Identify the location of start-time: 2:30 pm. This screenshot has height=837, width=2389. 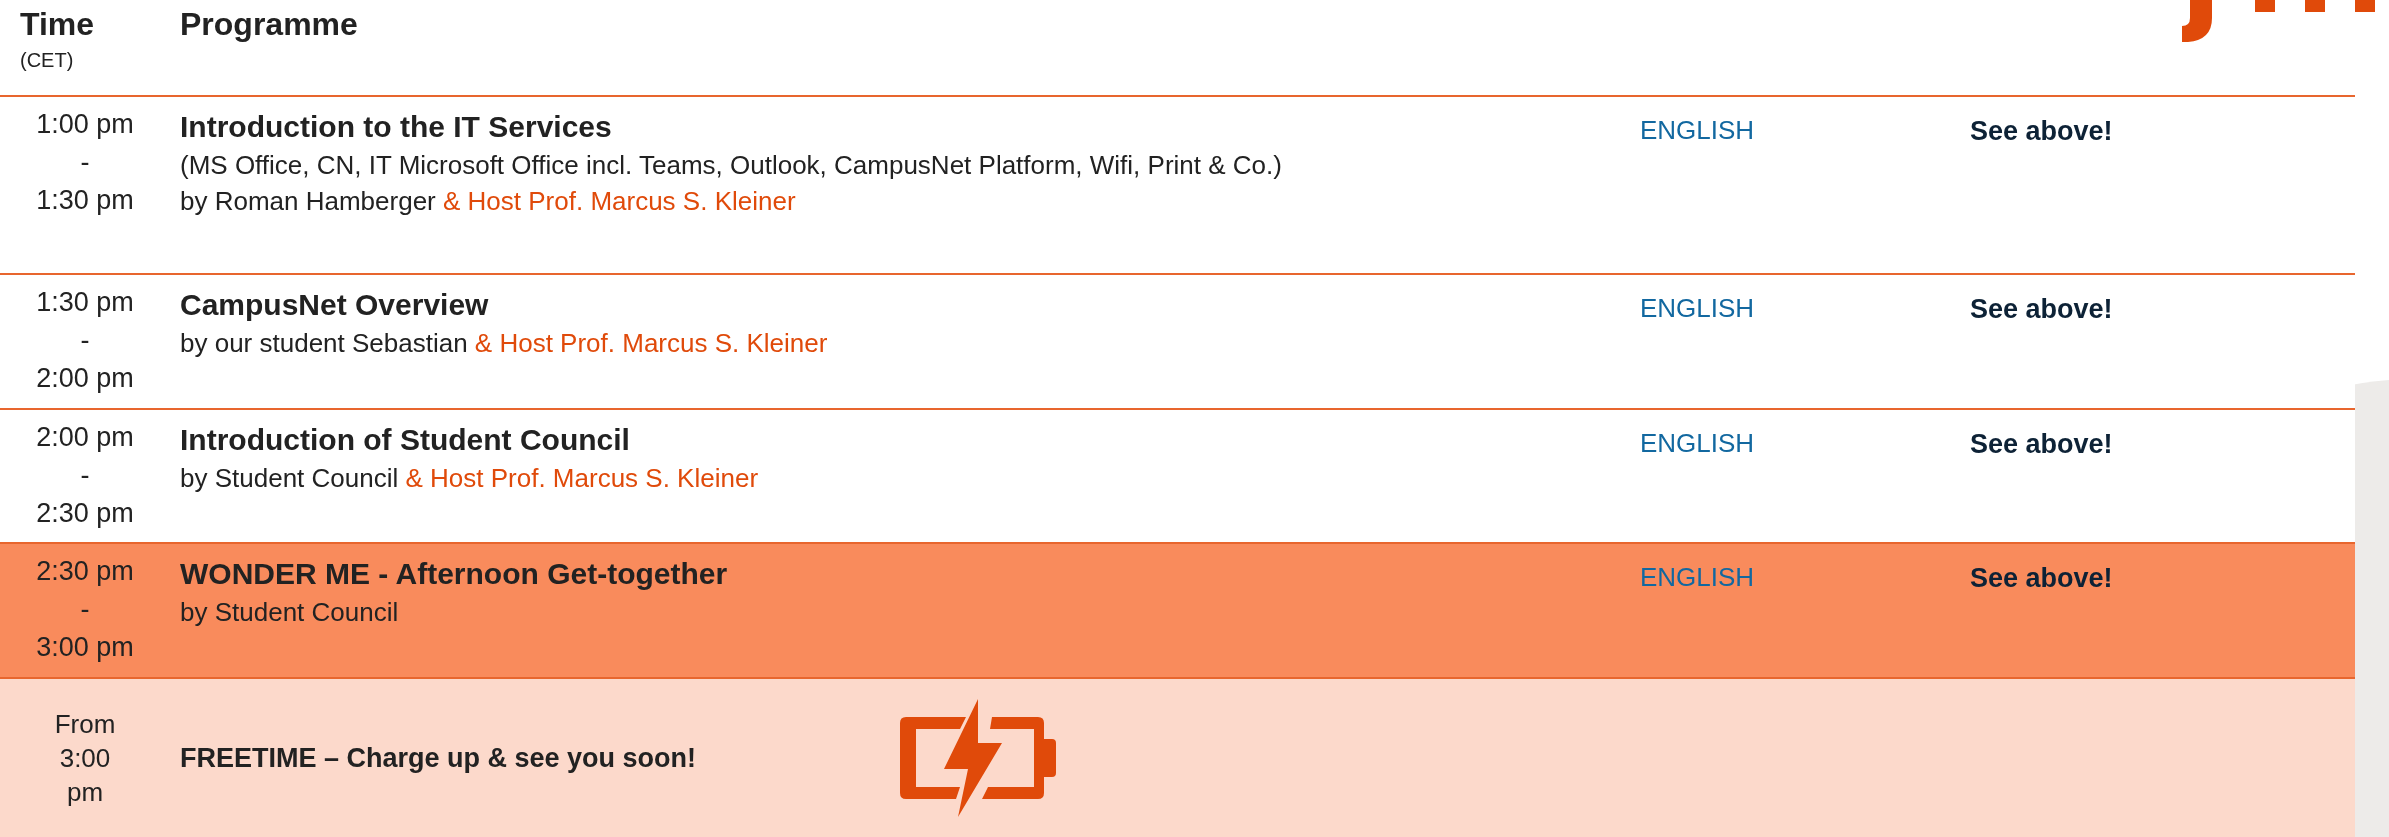
(85, 571).